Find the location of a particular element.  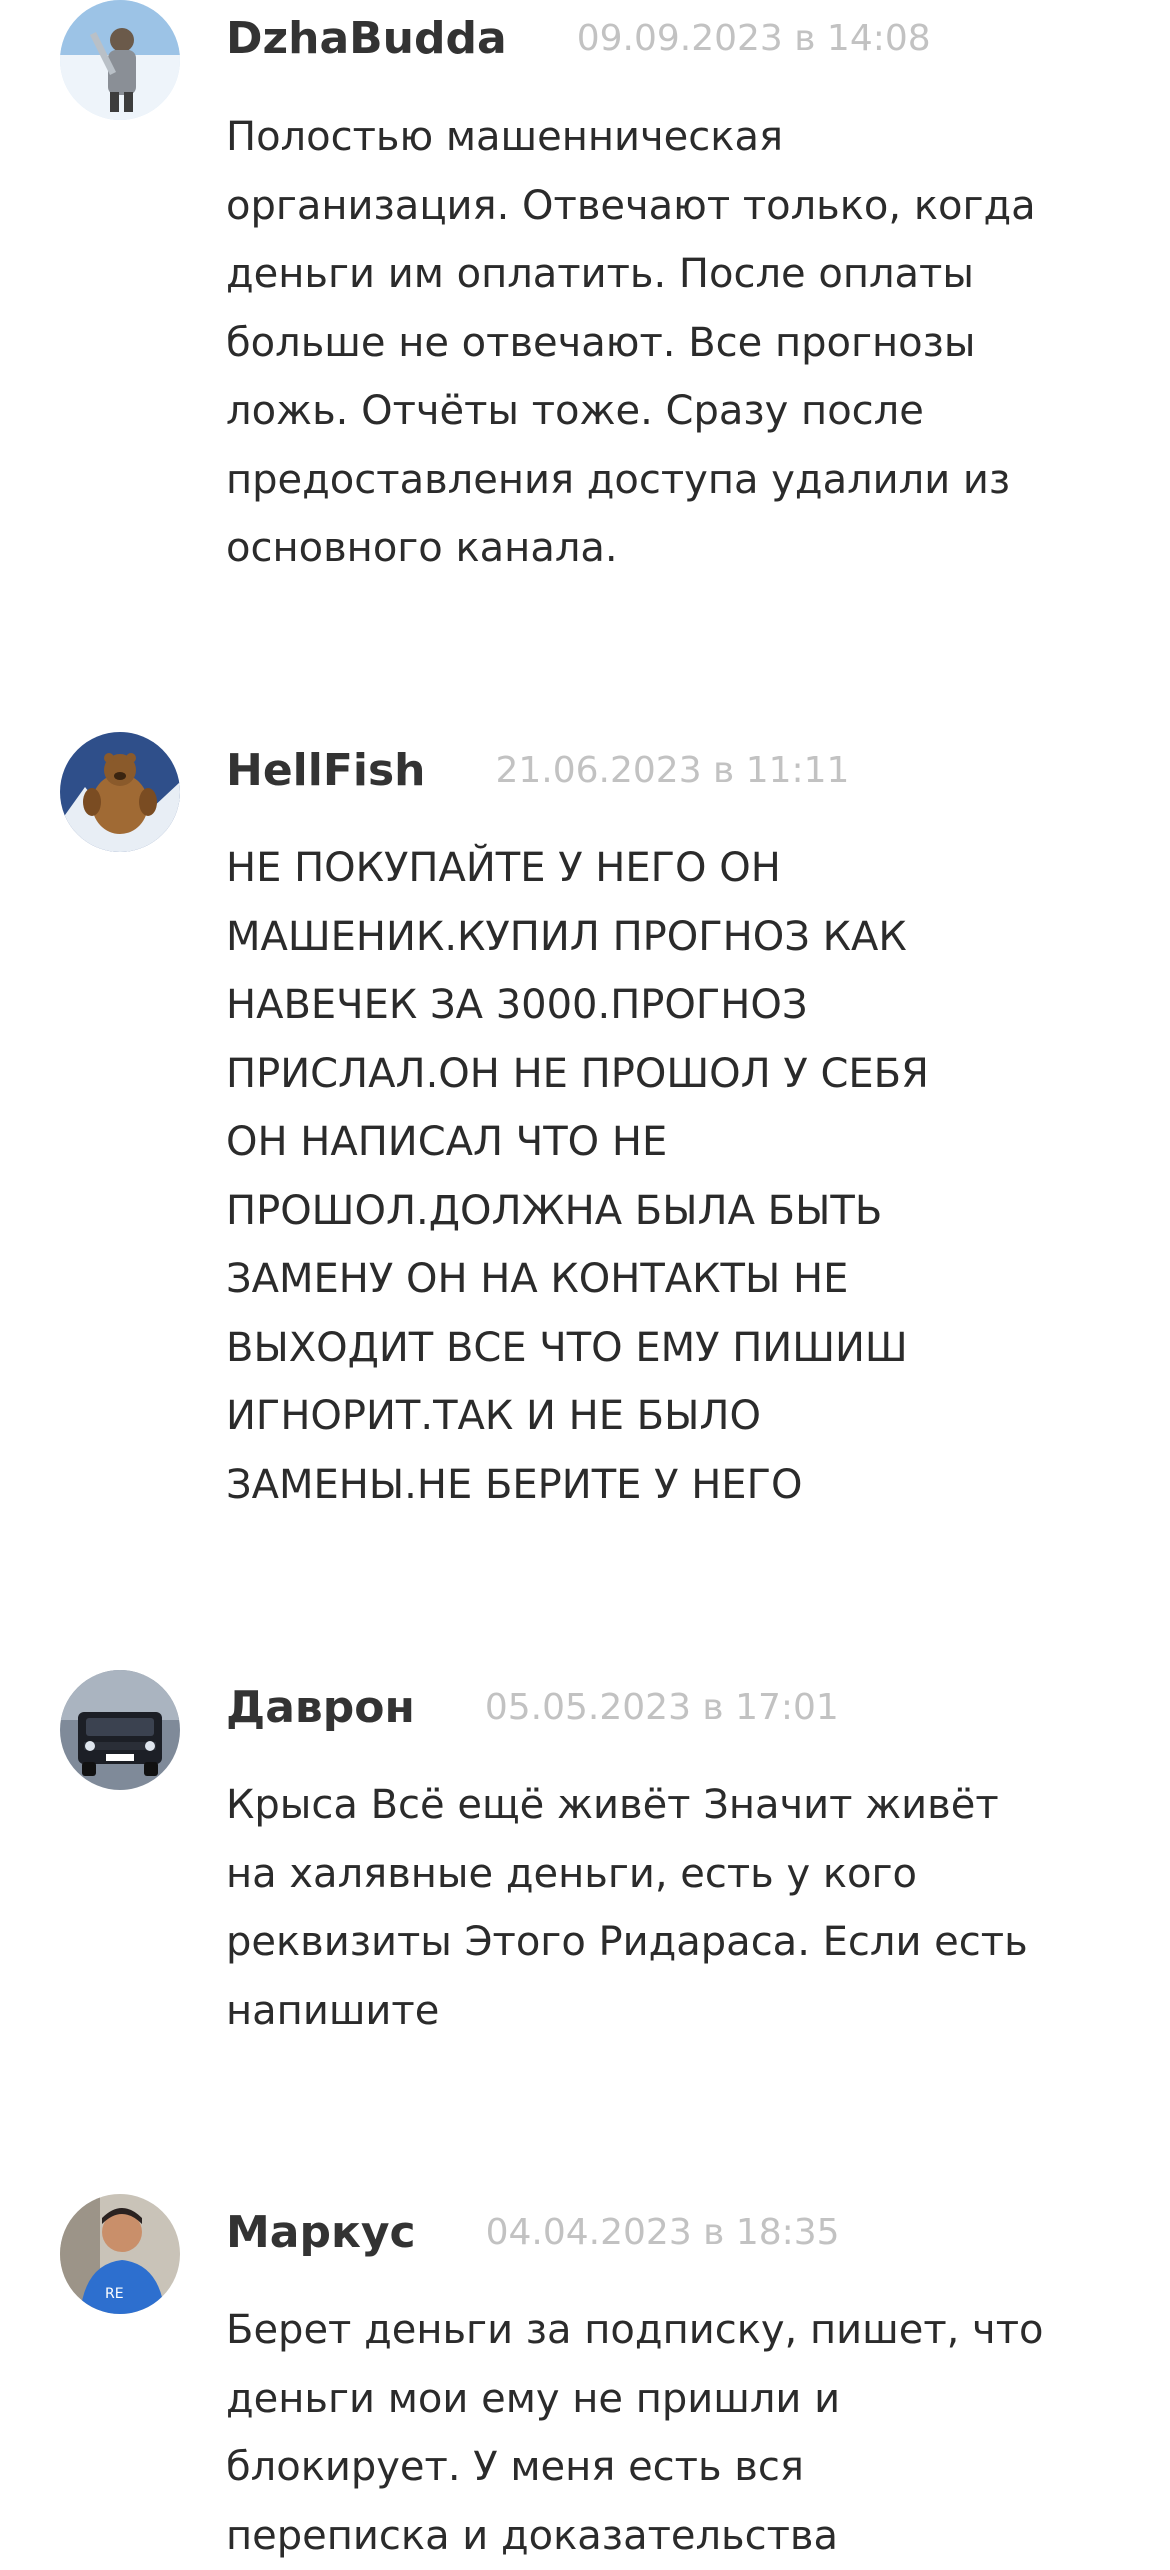

avatar-car-icon is located at coordinates (120, 1730).